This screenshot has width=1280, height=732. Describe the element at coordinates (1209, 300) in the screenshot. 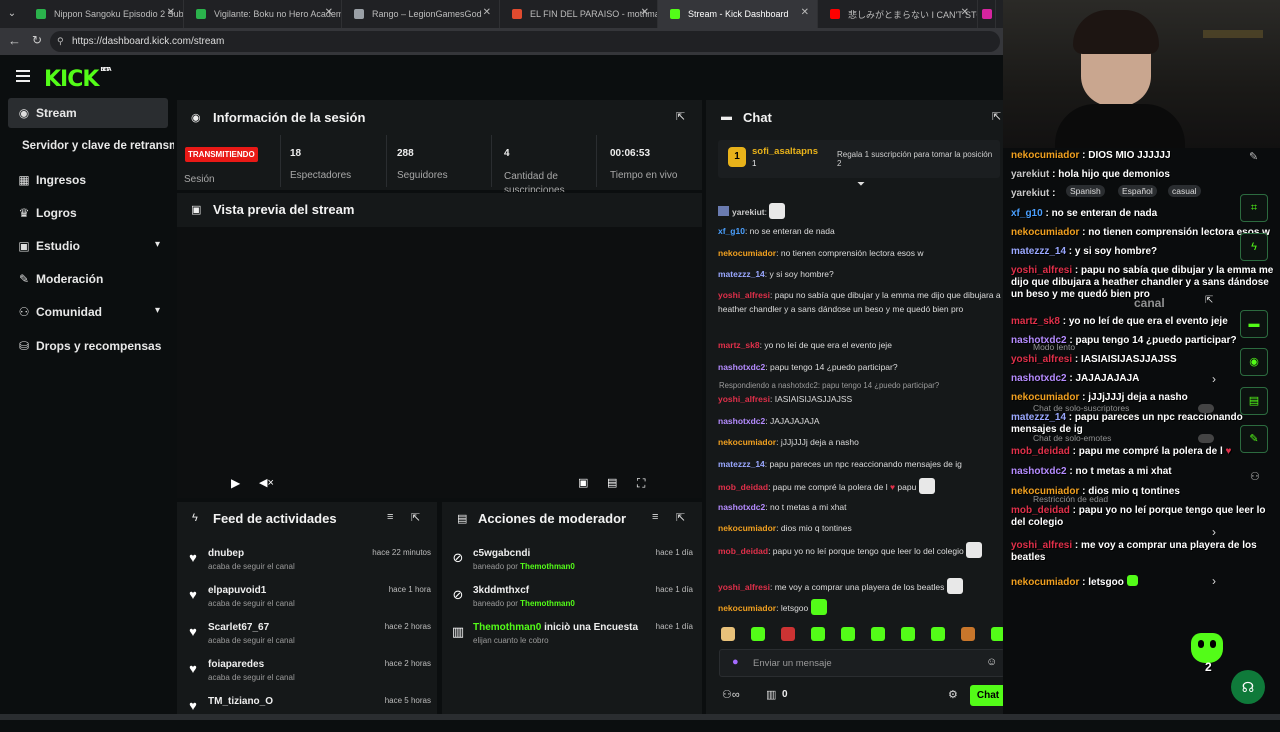

I see `overlay-popout-icon: ⇱` at that location.